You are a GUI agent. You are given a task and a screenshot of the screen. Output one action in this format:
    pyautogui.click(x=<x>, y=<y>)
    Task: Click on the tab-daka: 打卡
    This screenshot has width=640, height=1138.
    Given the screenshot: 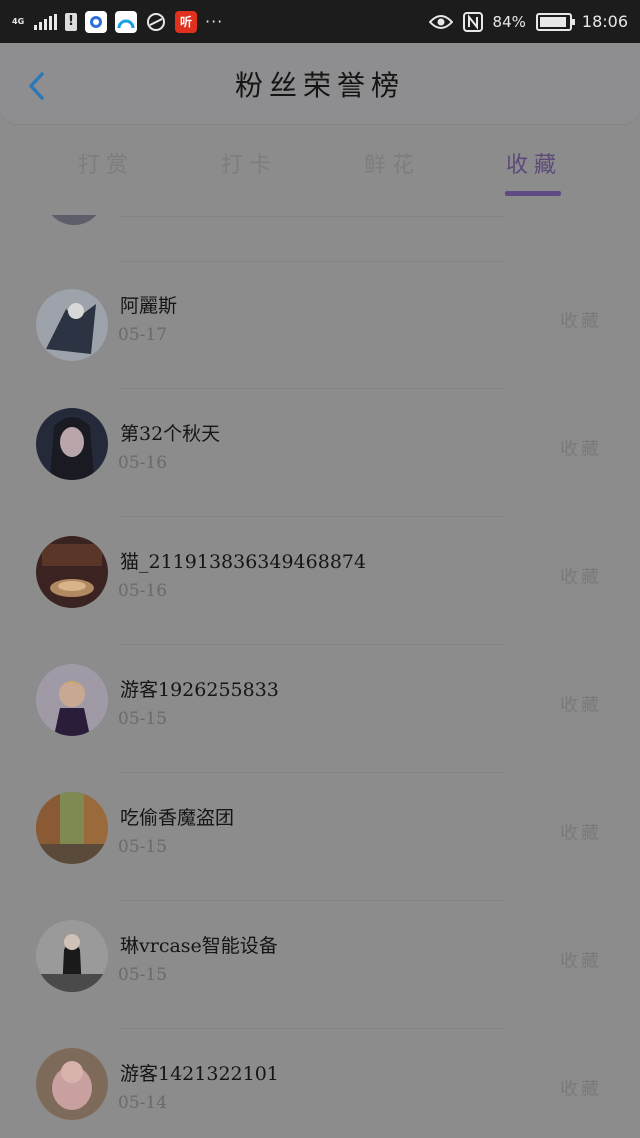 What is the action you would take?
    pyautogui.click(x=249, y=163)
    